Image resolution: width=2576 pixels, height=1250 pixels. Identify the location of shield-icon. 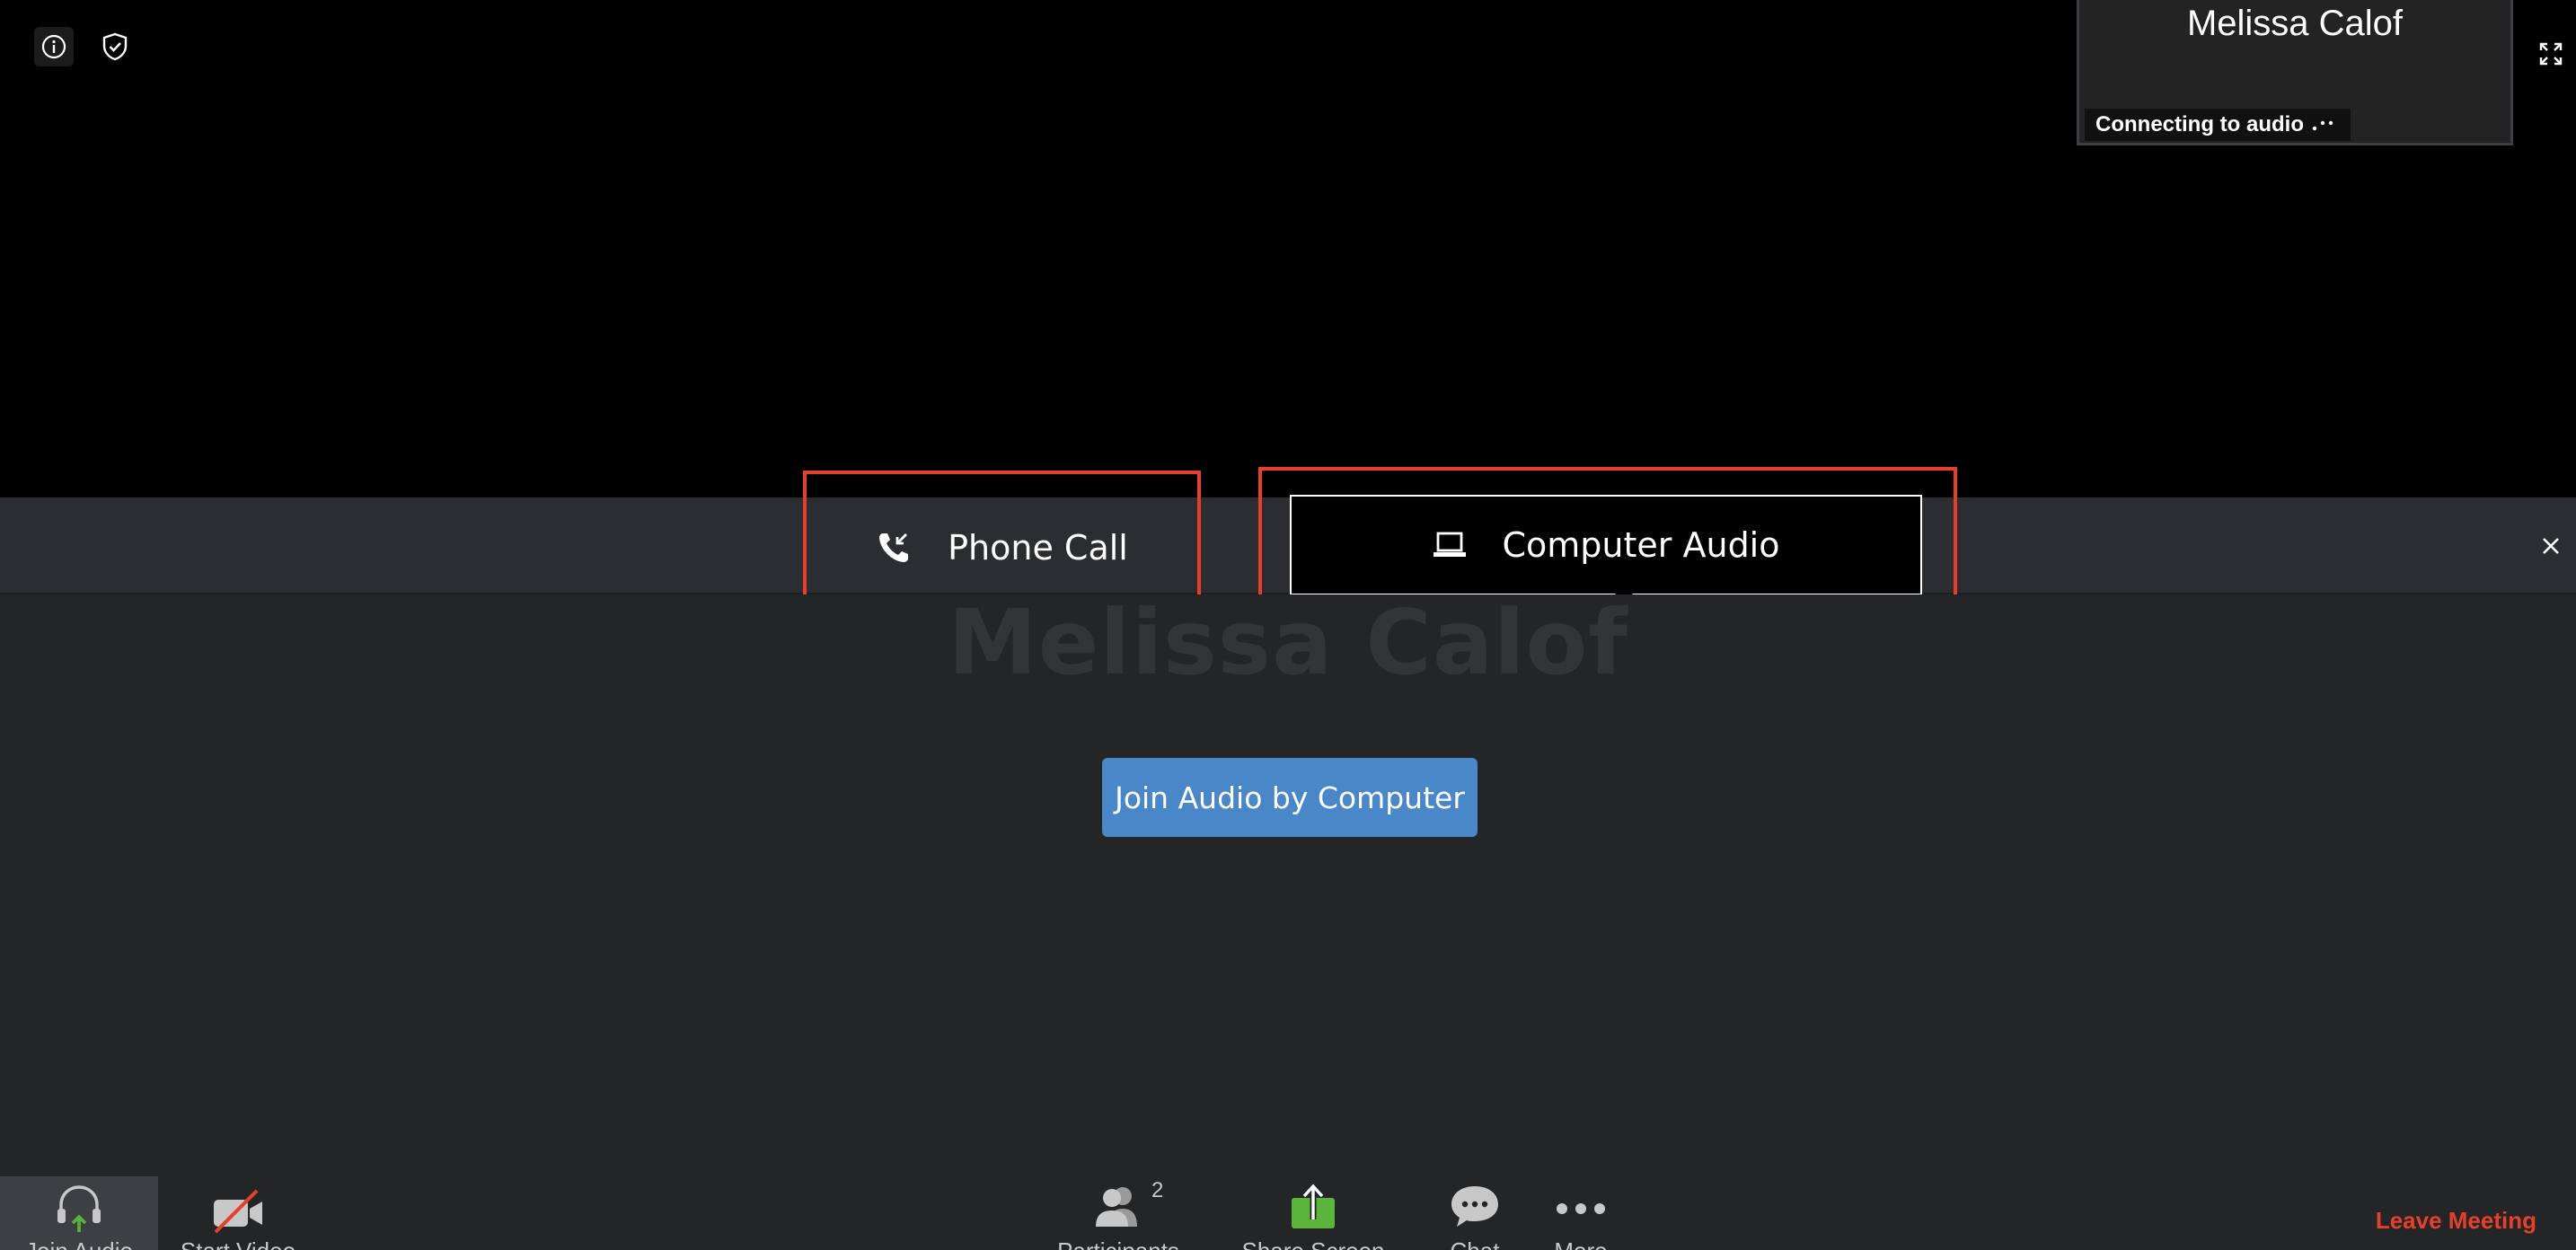
(115, 46).